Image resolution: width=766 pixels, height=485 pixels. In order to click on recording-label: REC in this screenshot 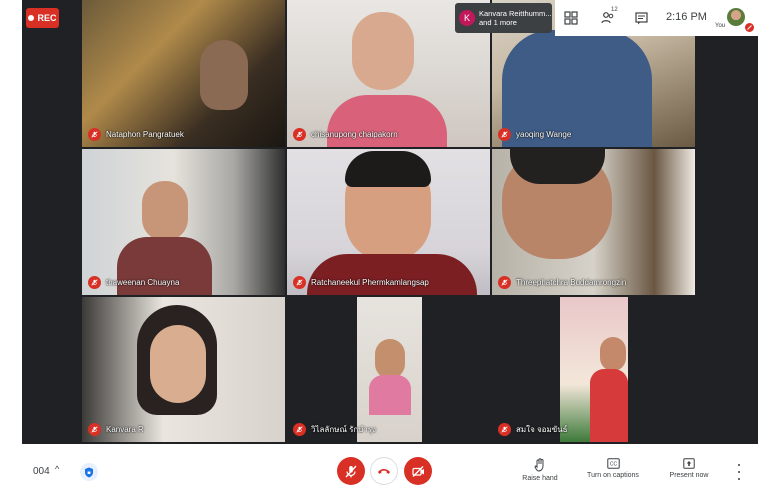, I will do `click(47, 18)`.